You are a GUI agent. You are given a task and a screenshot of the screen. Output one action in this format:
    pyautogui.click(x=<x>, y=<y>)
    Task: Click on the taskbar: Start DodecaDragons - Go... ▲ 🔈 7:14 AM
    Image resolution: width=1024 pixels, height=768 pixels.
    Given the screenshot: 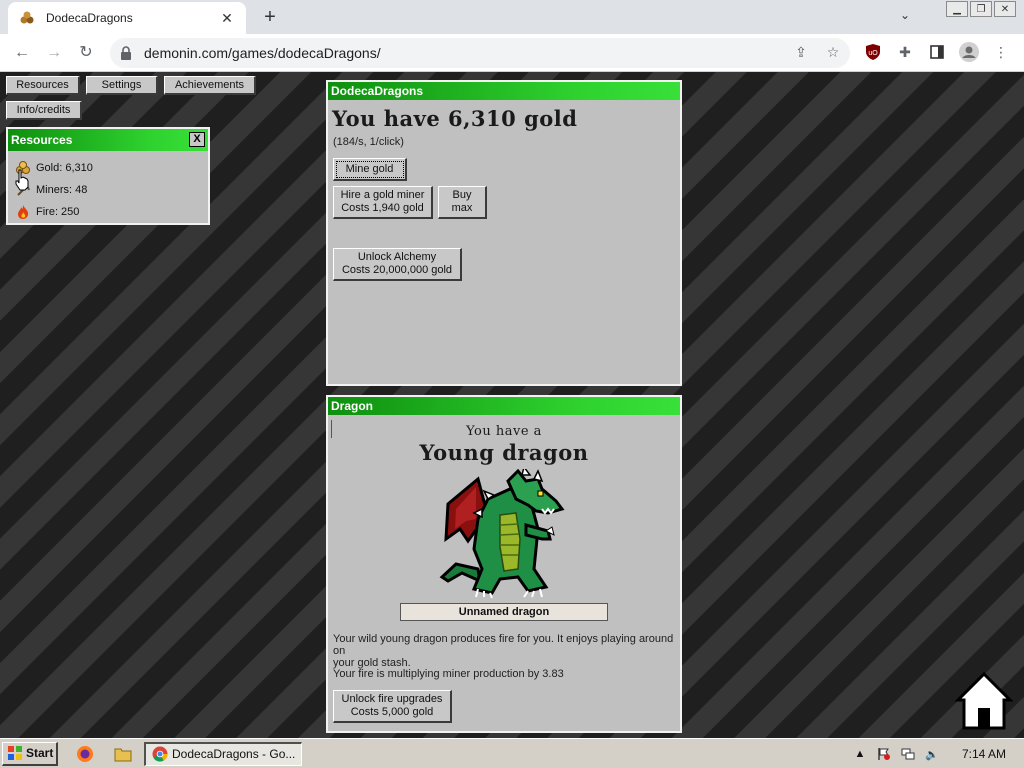 What is the action you would take?
    pyautogui.click(x=512, y=753)
    